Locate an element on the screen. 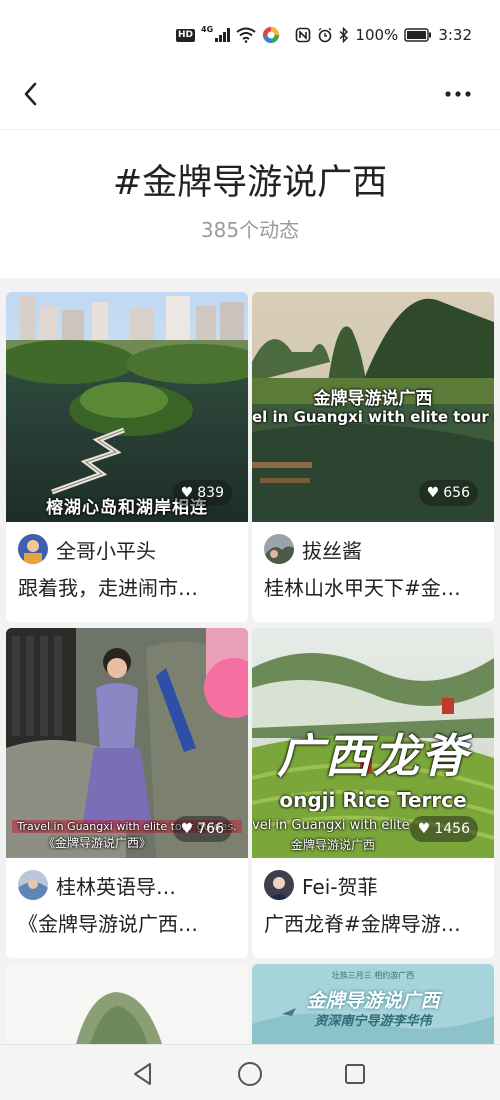 The width and height of the screenshot is (500, 1100). nav-back-button is located at coordinates (143, 1074).